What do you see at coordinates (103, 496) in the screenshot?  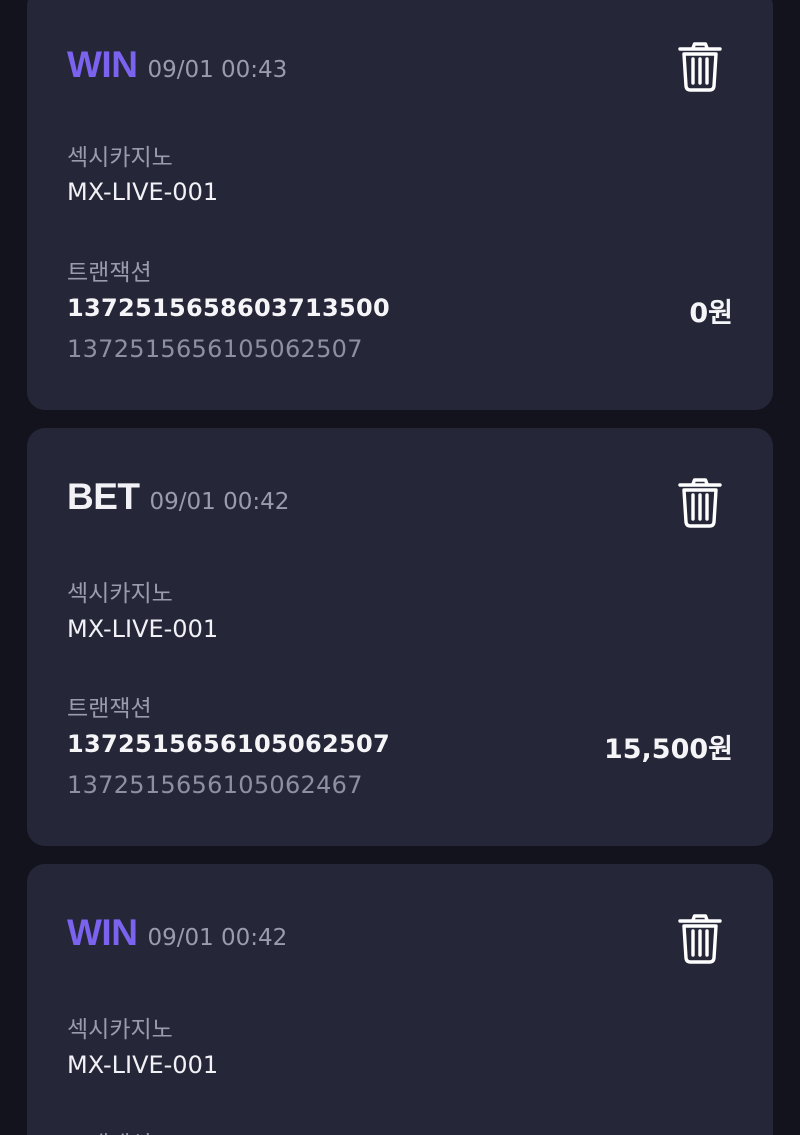 I see `transaction-type-badge: BET` at bounding box center [103, 496].